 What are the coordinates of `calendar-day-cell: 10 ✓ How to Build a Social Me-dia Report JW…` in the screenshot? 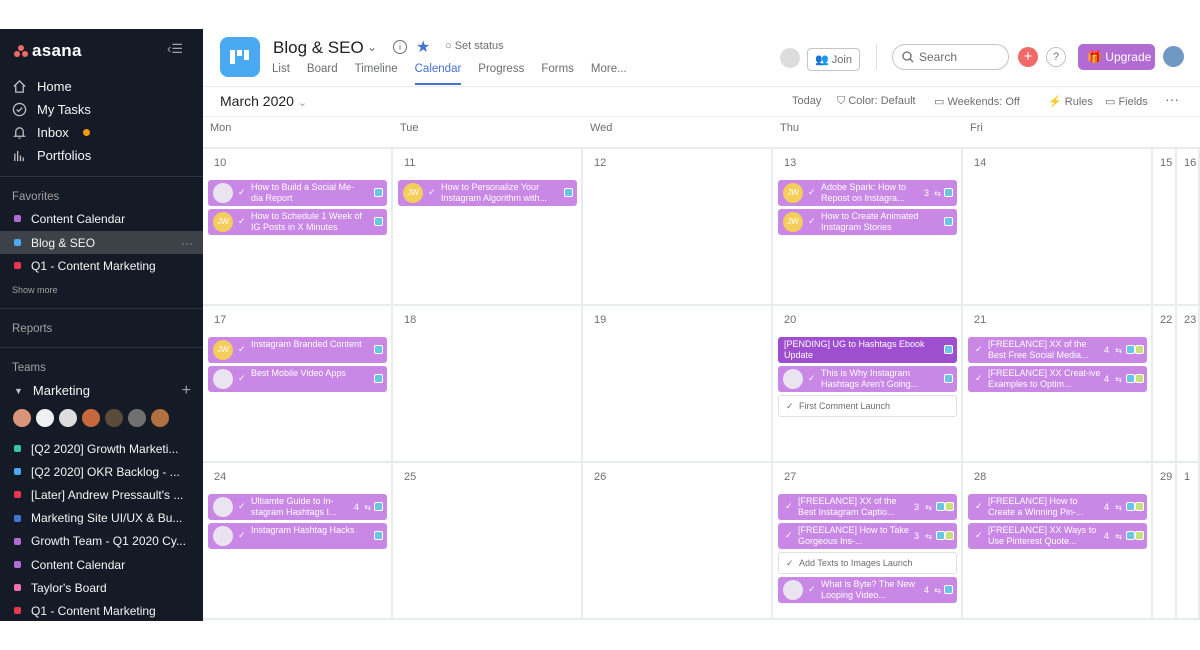 It's located at (298, 227).